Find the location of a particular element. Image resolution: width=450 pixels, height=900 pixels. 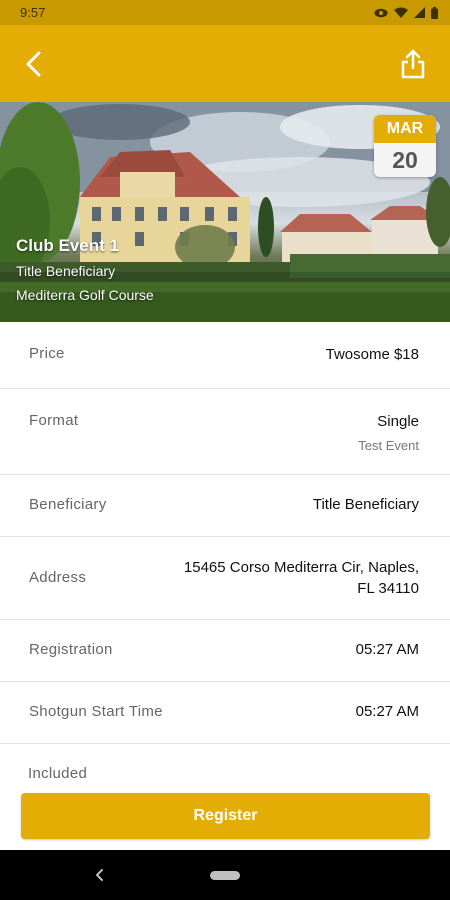

event-title: Club Event 1 is located at coordinates (67, 245).